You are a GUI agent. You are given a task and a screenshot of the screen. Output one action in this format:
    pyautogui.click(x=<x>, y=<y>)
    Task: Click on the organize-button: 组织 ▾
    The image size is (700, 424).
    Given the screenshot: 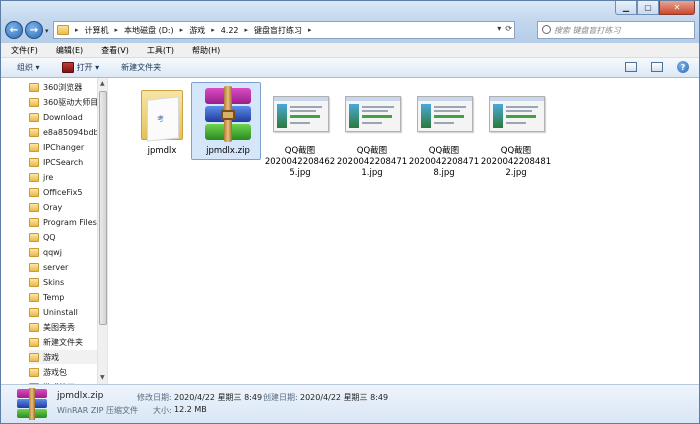 What is the action you would take?
    pyautogui.click(x=28, y=67)
    